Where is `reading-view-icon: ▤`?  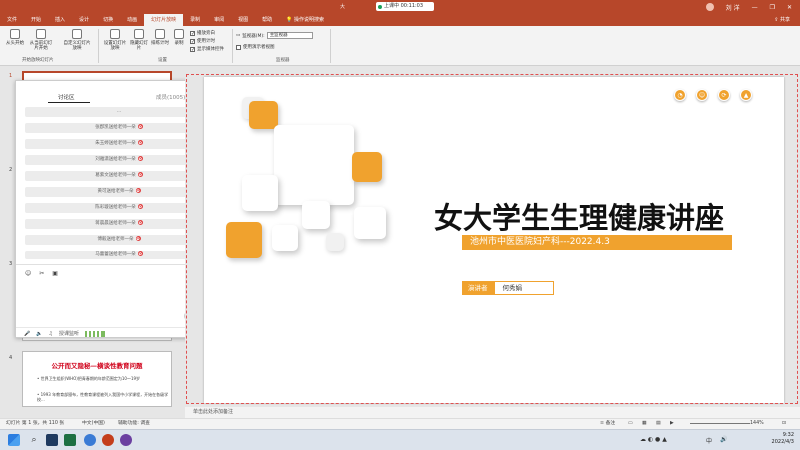
reading-view-icon: ▤ is located at coordinates (658, 424).